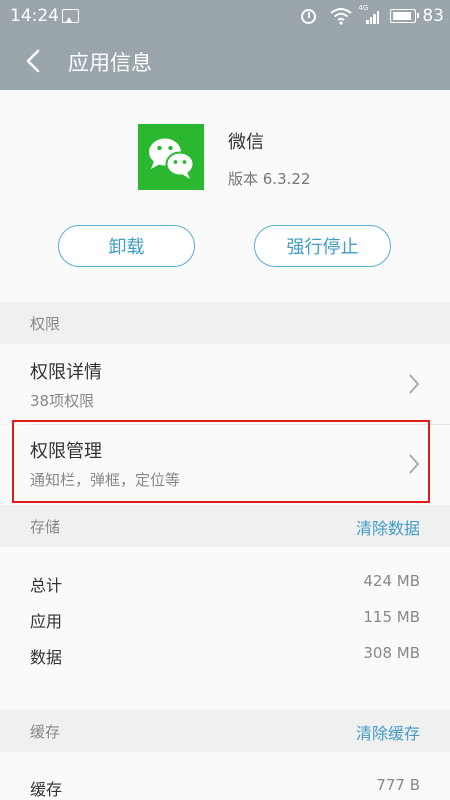 This screenshot has height=800, width=450. What do you see at coordinates (341, 16) in the screenshot?
I see `wifi-icon` at bounding box center [341, 16].